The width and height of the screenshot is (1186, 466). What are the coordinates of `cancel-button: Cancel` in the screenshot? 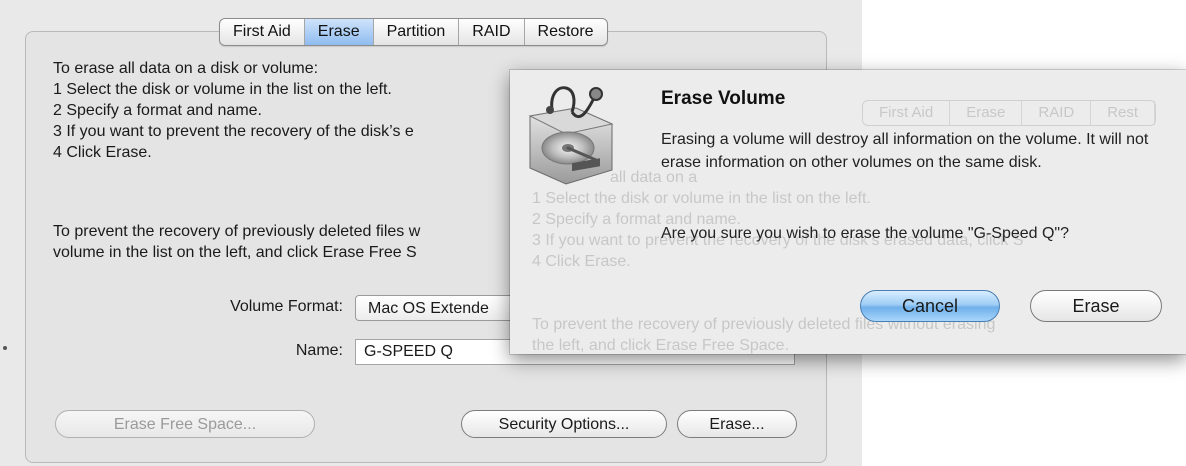 It's located at (930, 306).